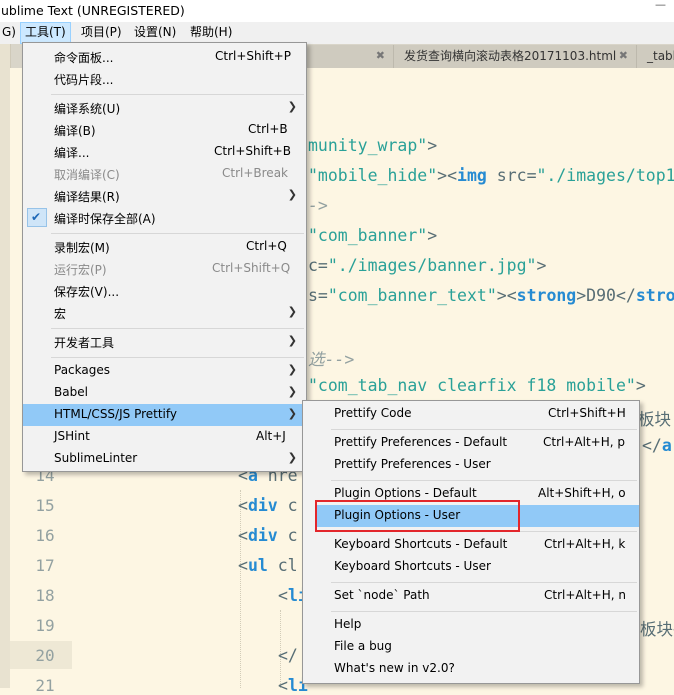 This screenshot has width=674, height=695. I want to click on menu-item-shortcut: Ctrl+Q, so click(266, 246).